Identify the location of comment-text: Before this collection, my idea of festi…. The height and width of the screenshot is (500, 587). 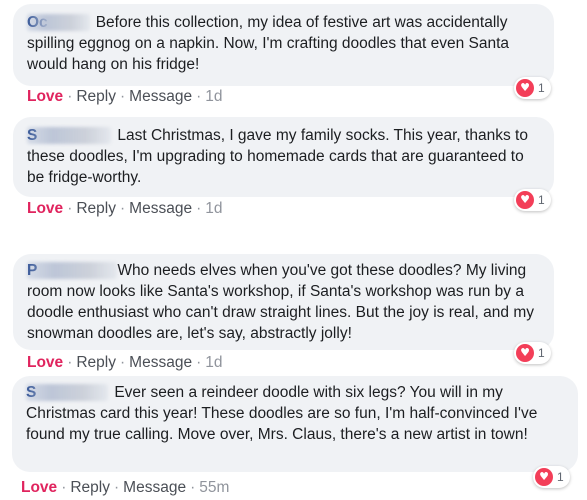
(268, 43).